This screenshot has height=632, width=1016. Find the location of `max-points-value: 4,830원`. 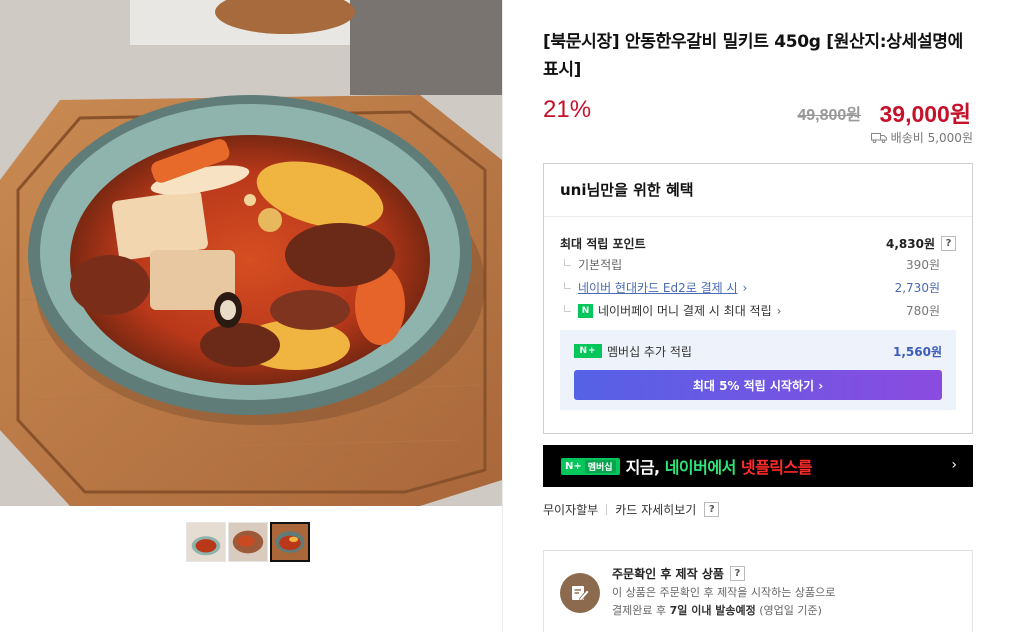

max-points-value: 4,830원 is located at coordinates (910, 243).